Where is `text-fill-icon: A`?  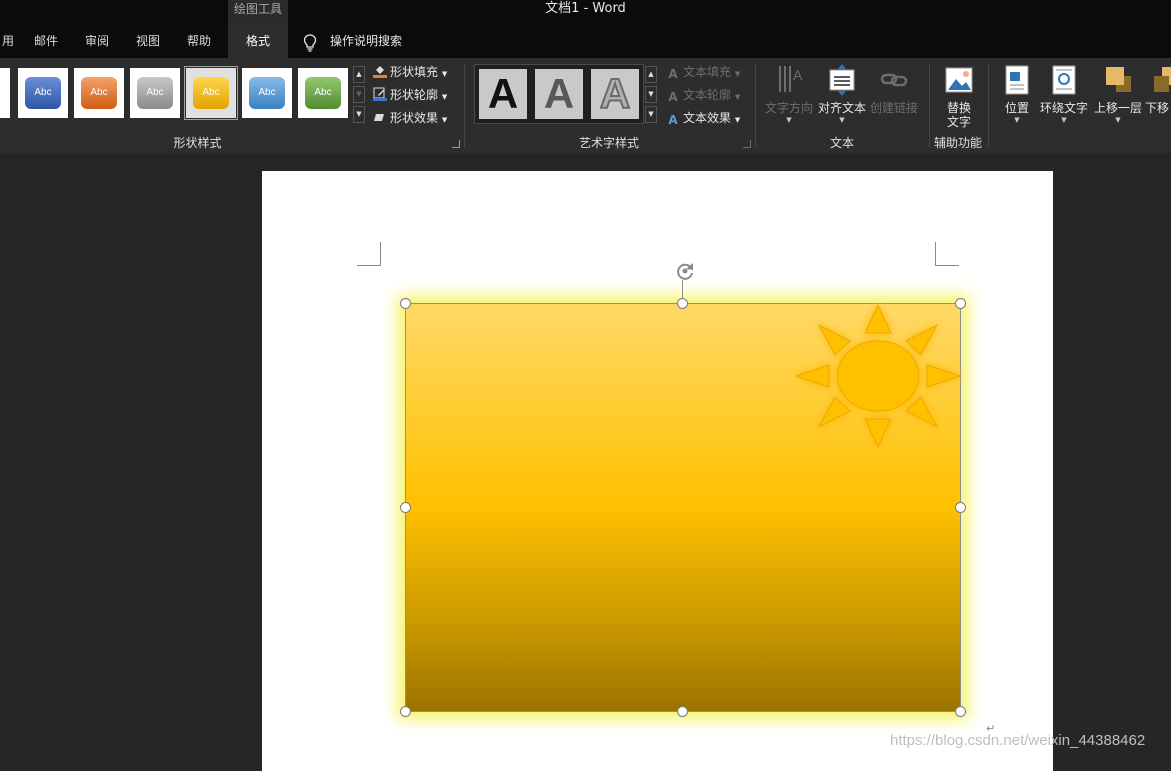 text-fill-icon: A is located at coordinates (673, 74).